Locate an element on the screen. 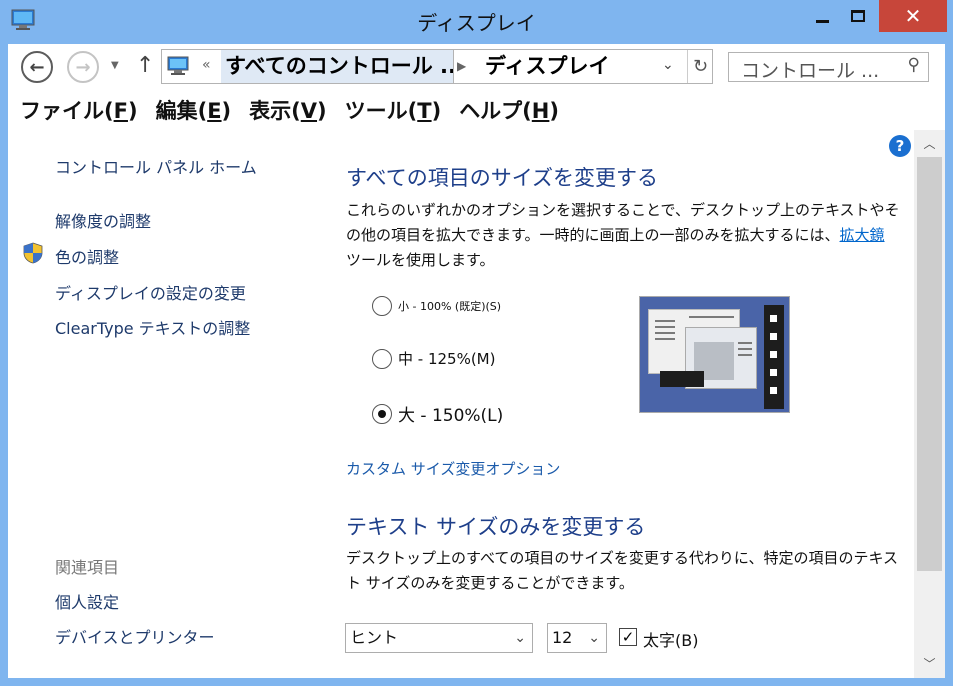 The image size is (953, 686). help-button: ? is located at coordinates (900, 146).